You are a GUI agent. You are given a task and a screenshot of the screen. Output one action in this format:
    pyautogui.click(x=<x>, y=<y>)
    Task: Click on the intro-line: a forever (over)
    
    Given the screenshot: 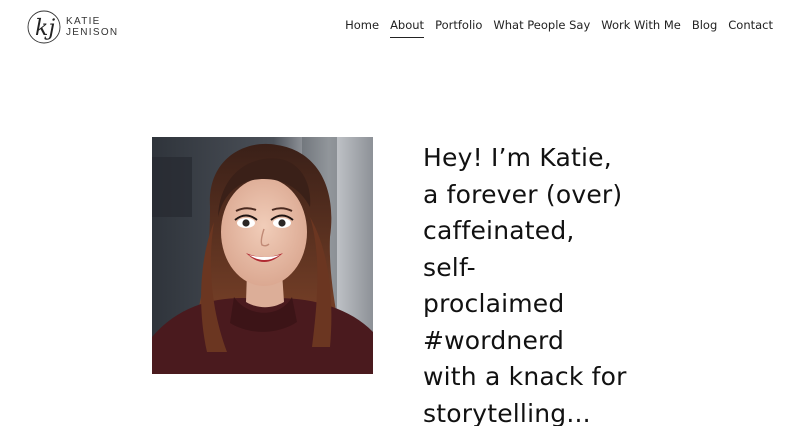 What is the action you would take?
    pyautogui.click(x=523, y=194)
    